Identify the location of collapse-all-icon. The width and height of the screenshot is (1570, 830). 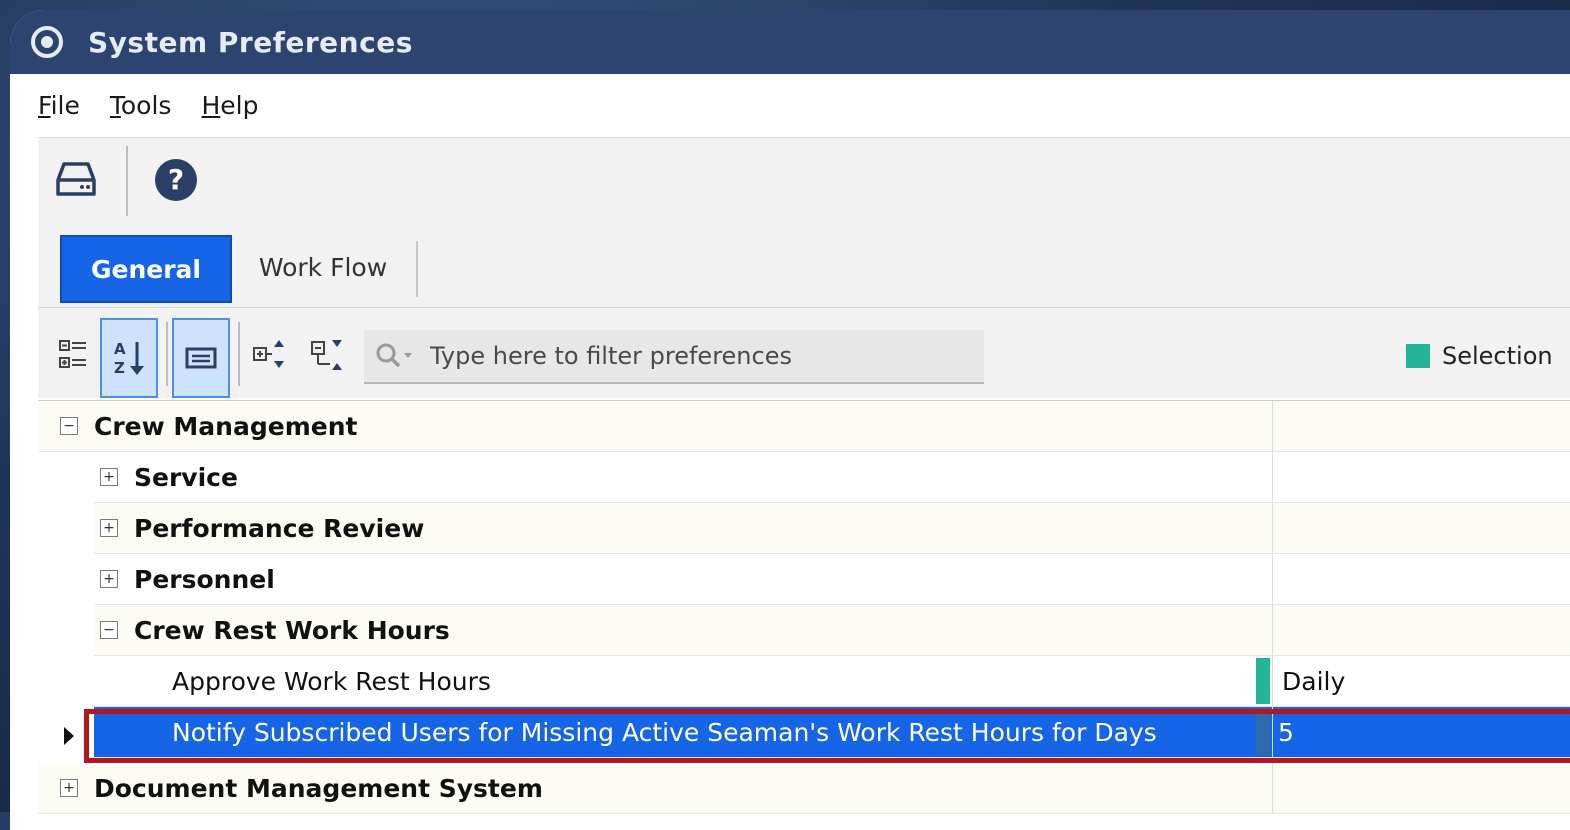
(326, 355).